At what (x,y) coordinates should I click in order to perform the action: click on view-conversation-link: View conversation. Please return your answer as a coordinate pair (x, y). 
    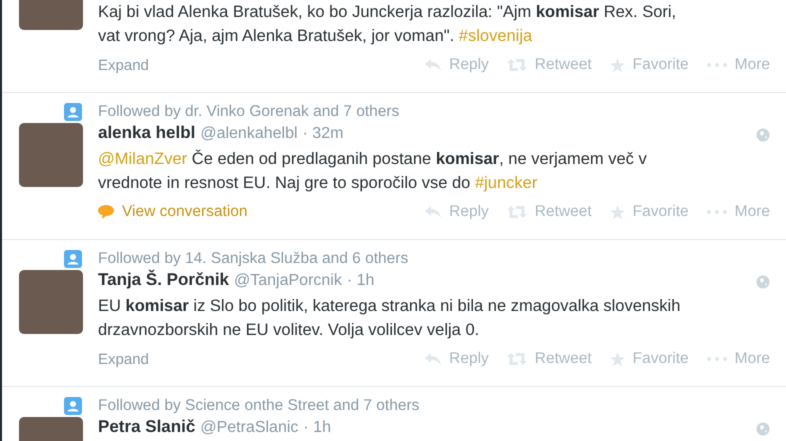
    Looking at the image, I should click on (185, 212).